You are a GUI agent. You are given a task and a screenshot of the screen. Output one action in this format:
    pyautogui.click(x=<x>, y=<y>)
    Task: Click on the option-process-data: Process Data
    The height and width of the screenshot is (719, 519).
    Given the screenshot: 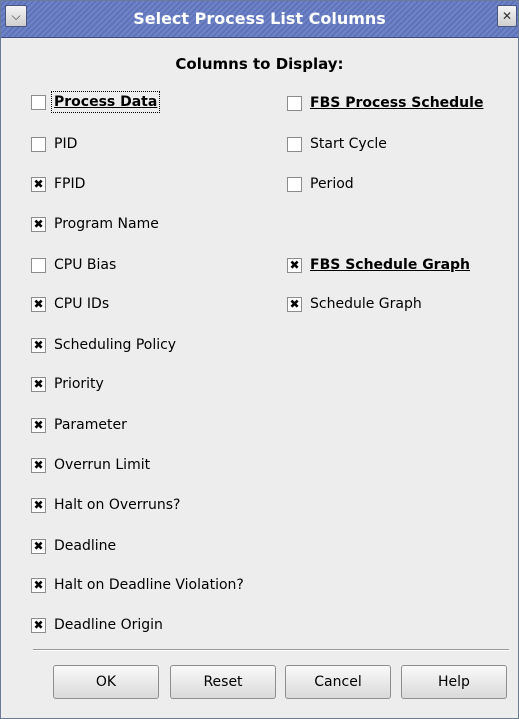 What is the action you would take?
    pyautogui.click(x=96, y=102)
    